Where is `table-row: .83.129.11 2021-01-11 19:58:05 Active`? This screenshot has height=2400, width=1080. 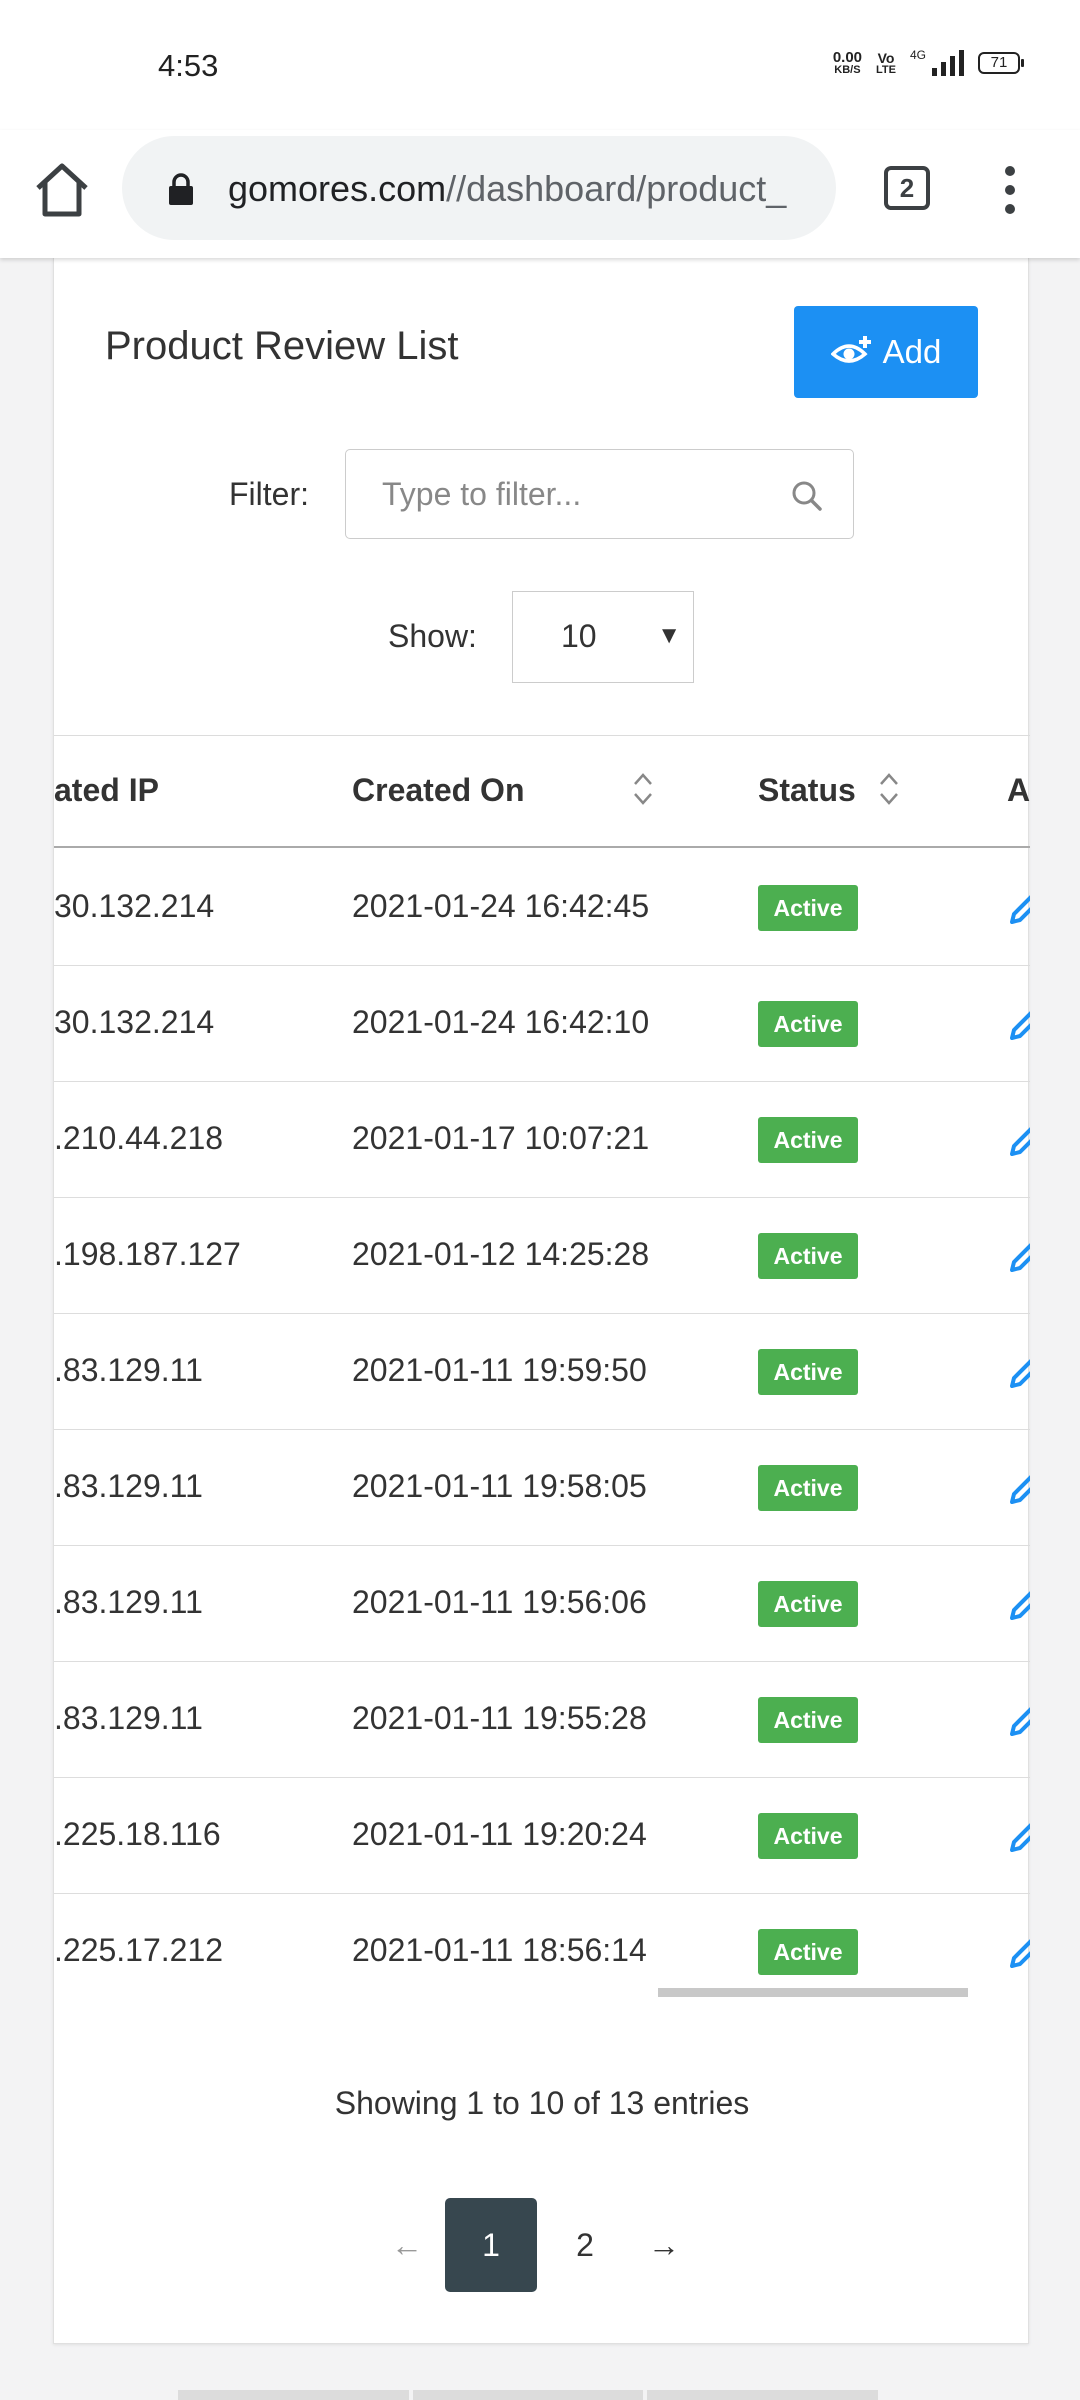
table-row: .83.129.11 2021-01-11 19:58:05 Active is located at coordinates (542, 1488).